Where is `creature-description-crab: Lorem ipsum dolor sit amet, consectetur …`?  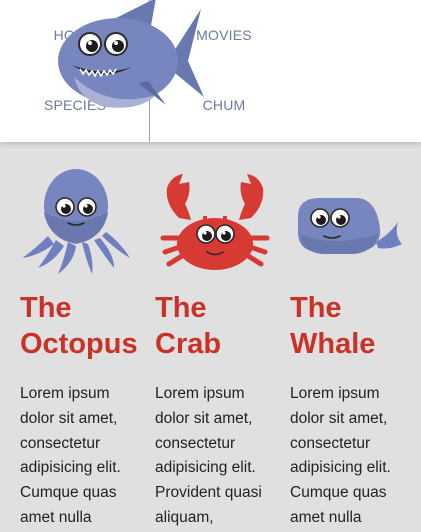
creature-description-crab: Lorem ipsum dolor sit amet, consectetur … is located at coordinates (208, 455).